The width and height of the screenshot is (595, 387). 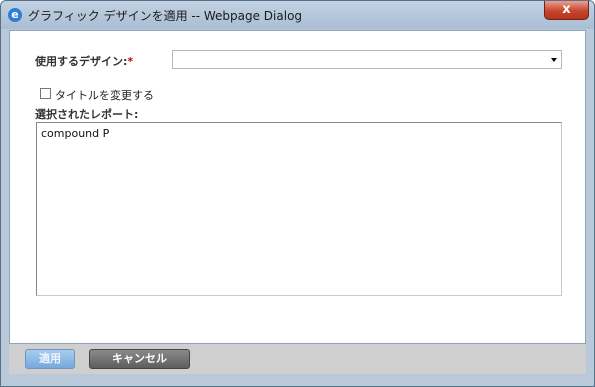 What do you see at coordinates (50, 359) in the screenshot?
I see `apply-button: 適用` at bounding box center [50, 359].